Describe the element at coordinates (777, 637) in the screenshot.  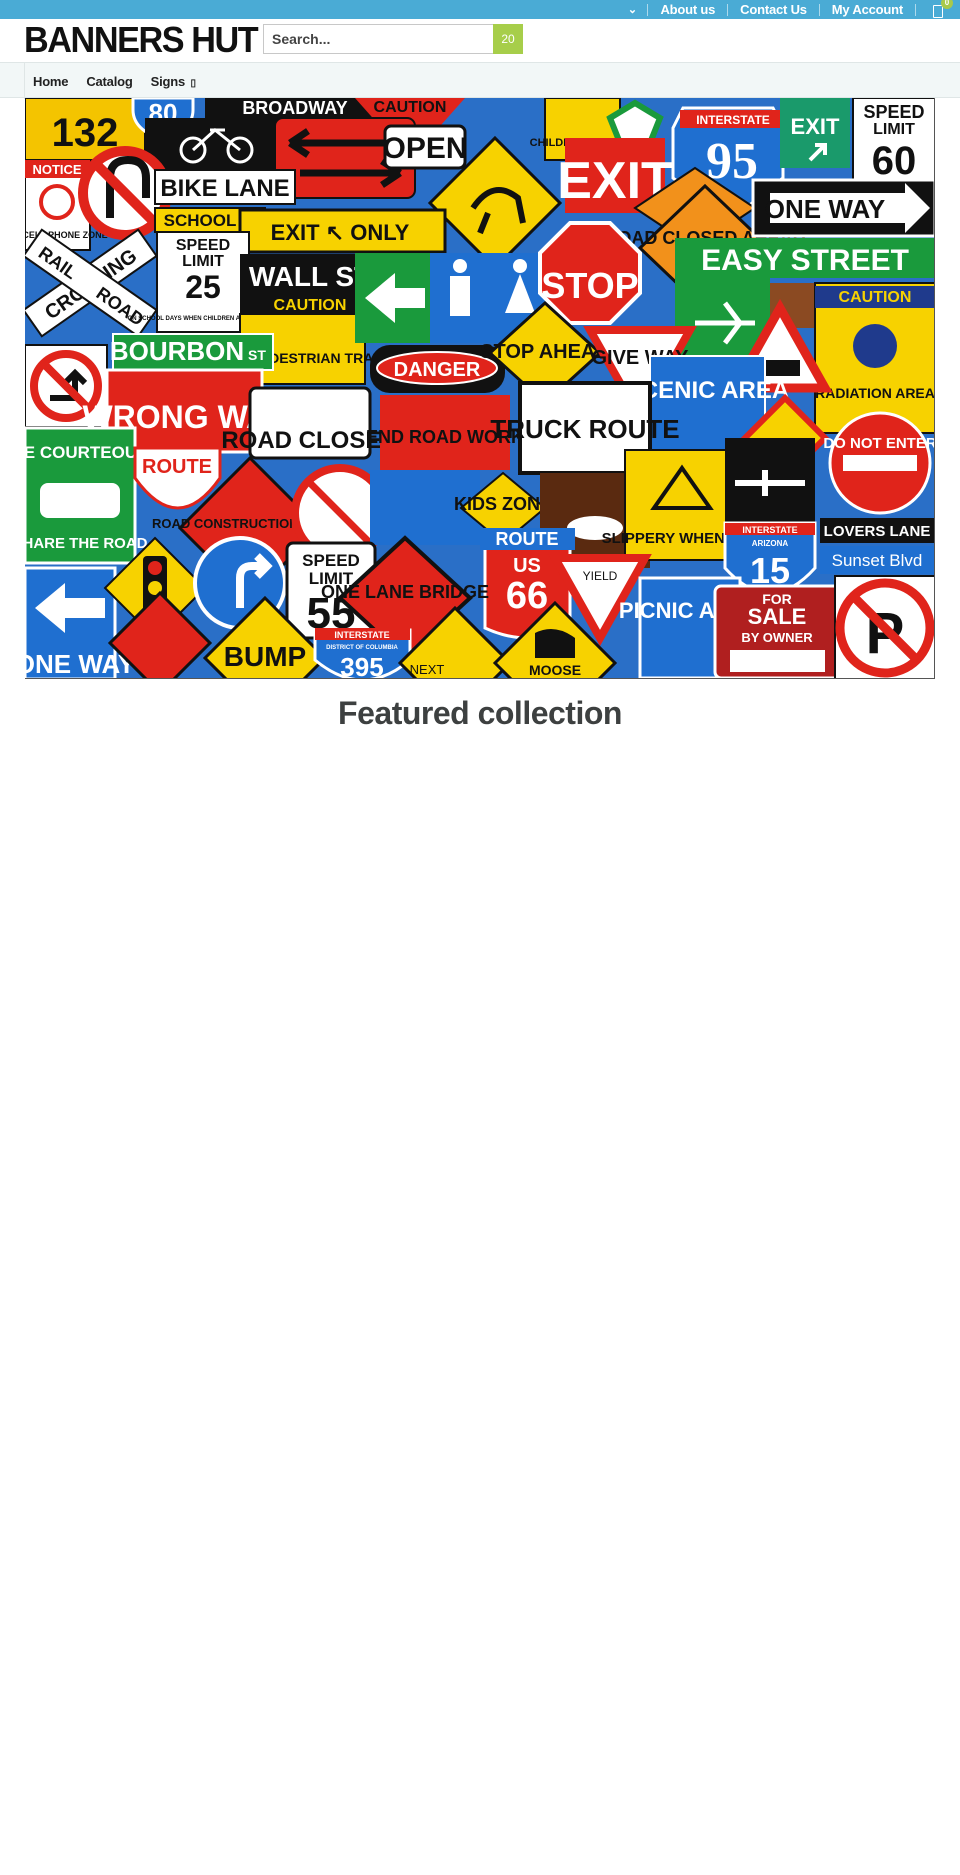
I see `sign-for-sale-l3: BY OWNER` at that location.